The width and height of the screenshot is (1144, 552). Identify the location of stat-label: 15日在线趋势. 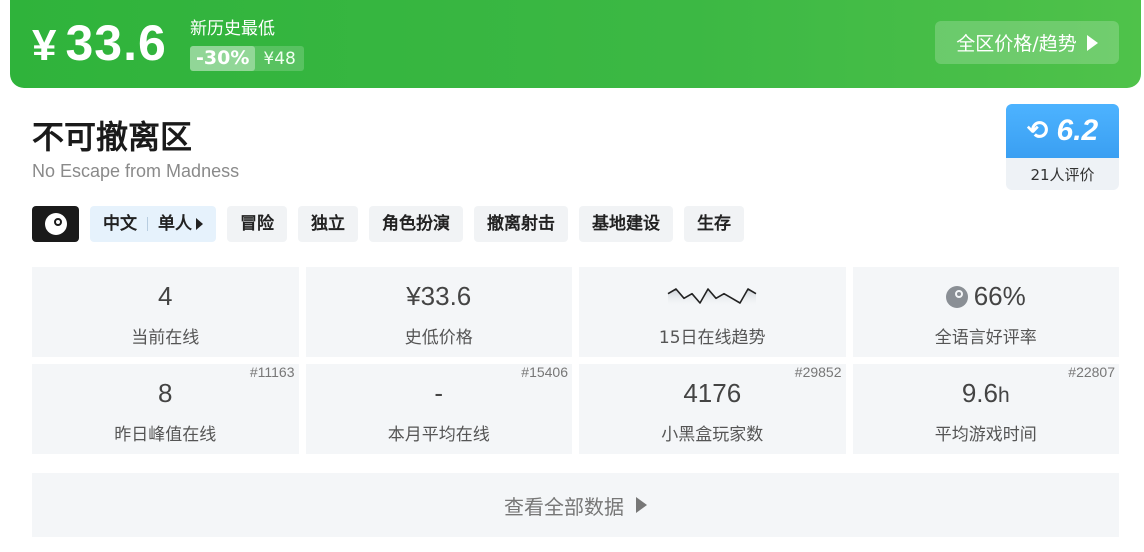
(712, 338).